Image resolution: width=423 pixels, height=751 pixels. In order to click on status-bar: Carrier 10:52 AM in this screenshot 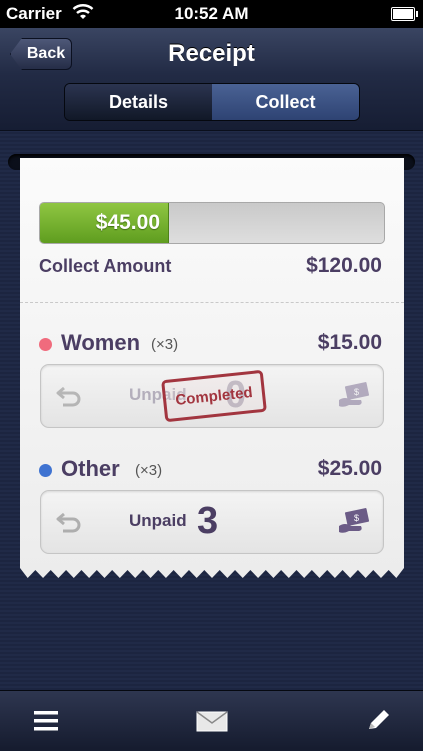, I will do `click(211, 14)`.